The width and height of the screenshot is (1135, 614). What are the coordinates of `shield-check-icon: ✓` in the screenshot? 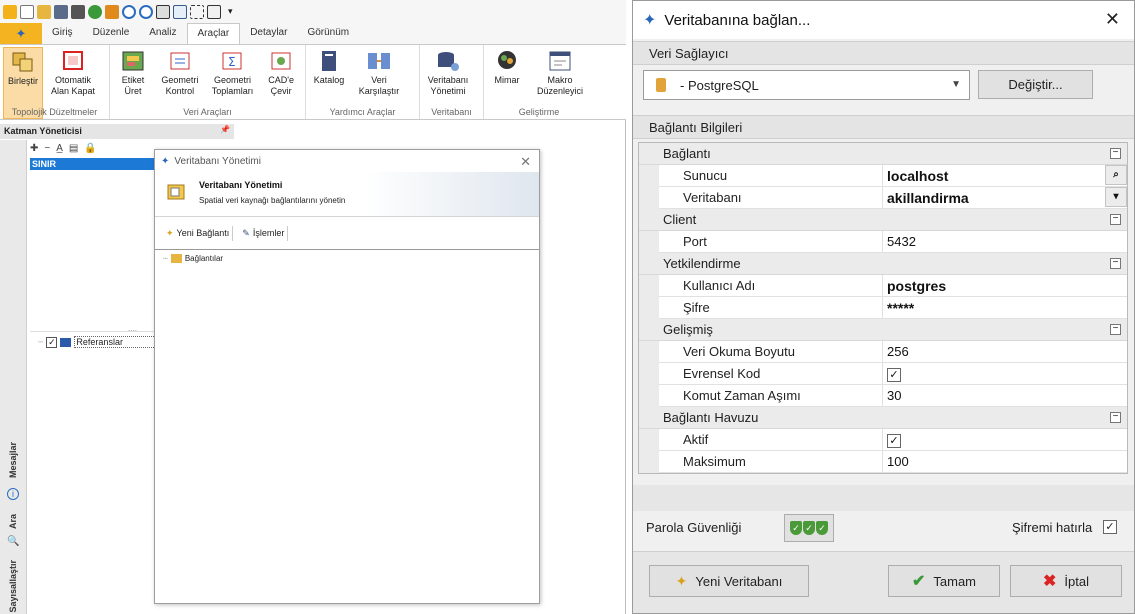 It's located at (809, 528).